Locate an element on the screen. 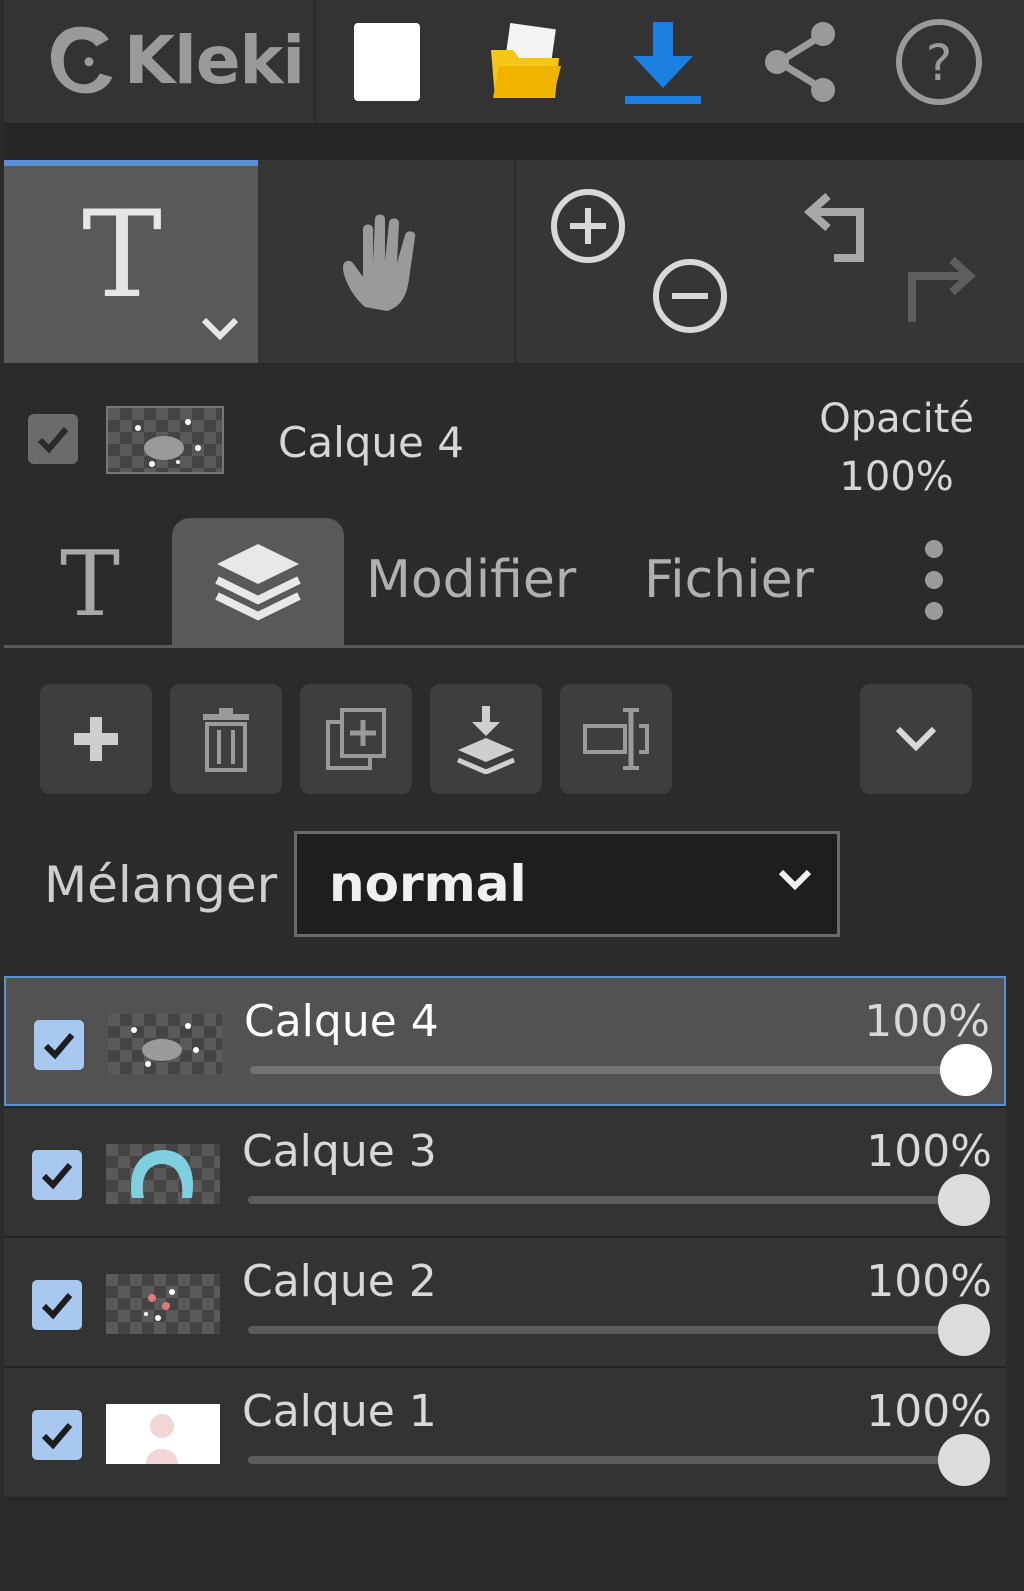 This screenshot has width=1024, height=1591. download-icon is located at coordinates (663, 63).